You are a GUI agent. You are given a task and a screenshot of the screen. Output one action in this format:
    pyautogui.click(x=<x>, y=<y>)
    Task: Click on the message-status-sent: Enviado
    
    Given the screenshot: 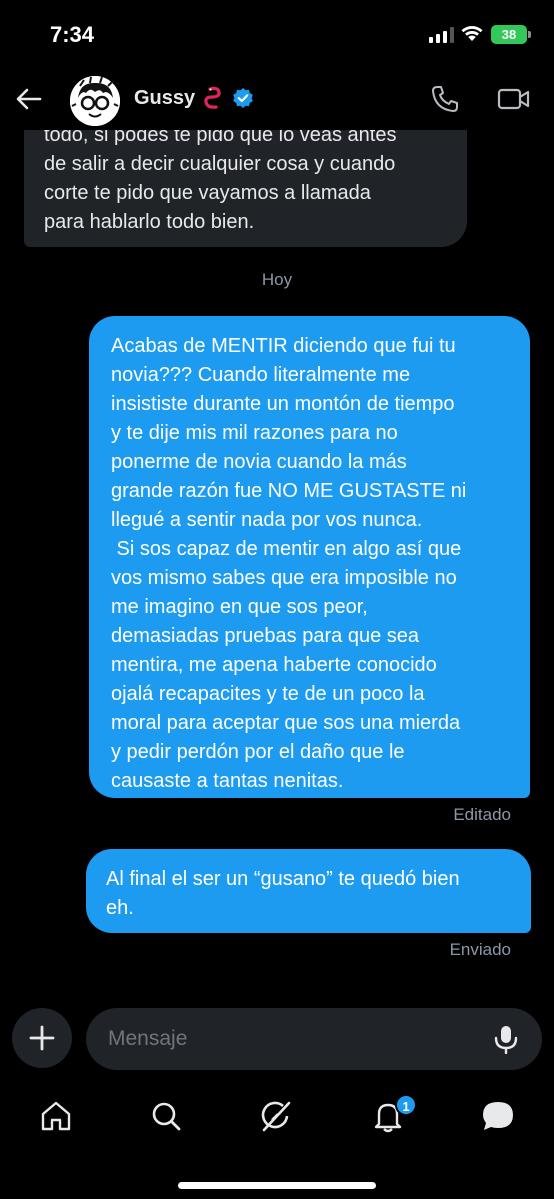 What is the action you would take?
    pyautogui.click(x=480, y=949)
    